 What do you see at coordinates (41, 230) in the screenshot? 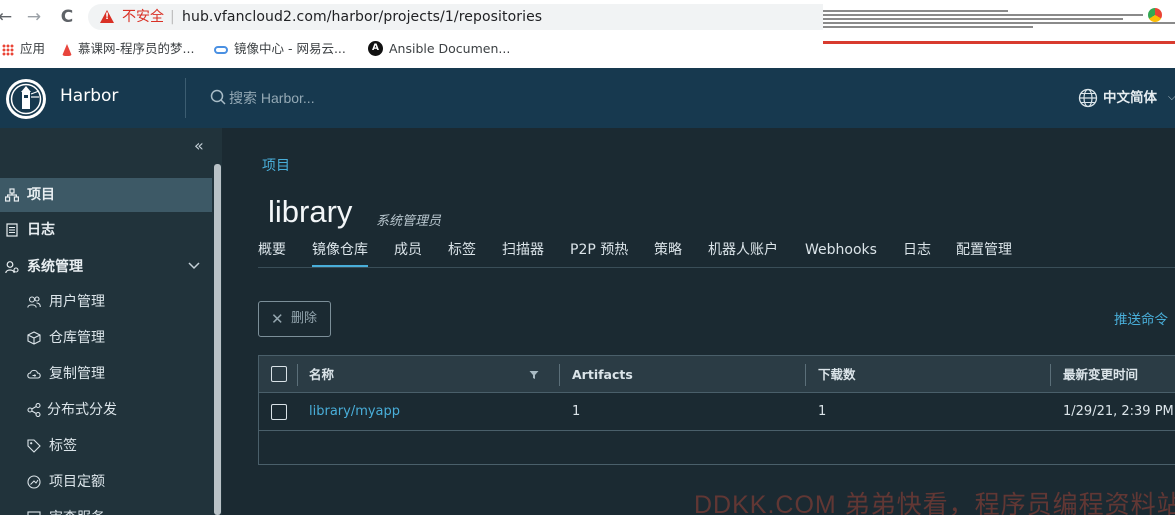
I see `sidebar-item-label: 日志` at bounding box center [41, 230].